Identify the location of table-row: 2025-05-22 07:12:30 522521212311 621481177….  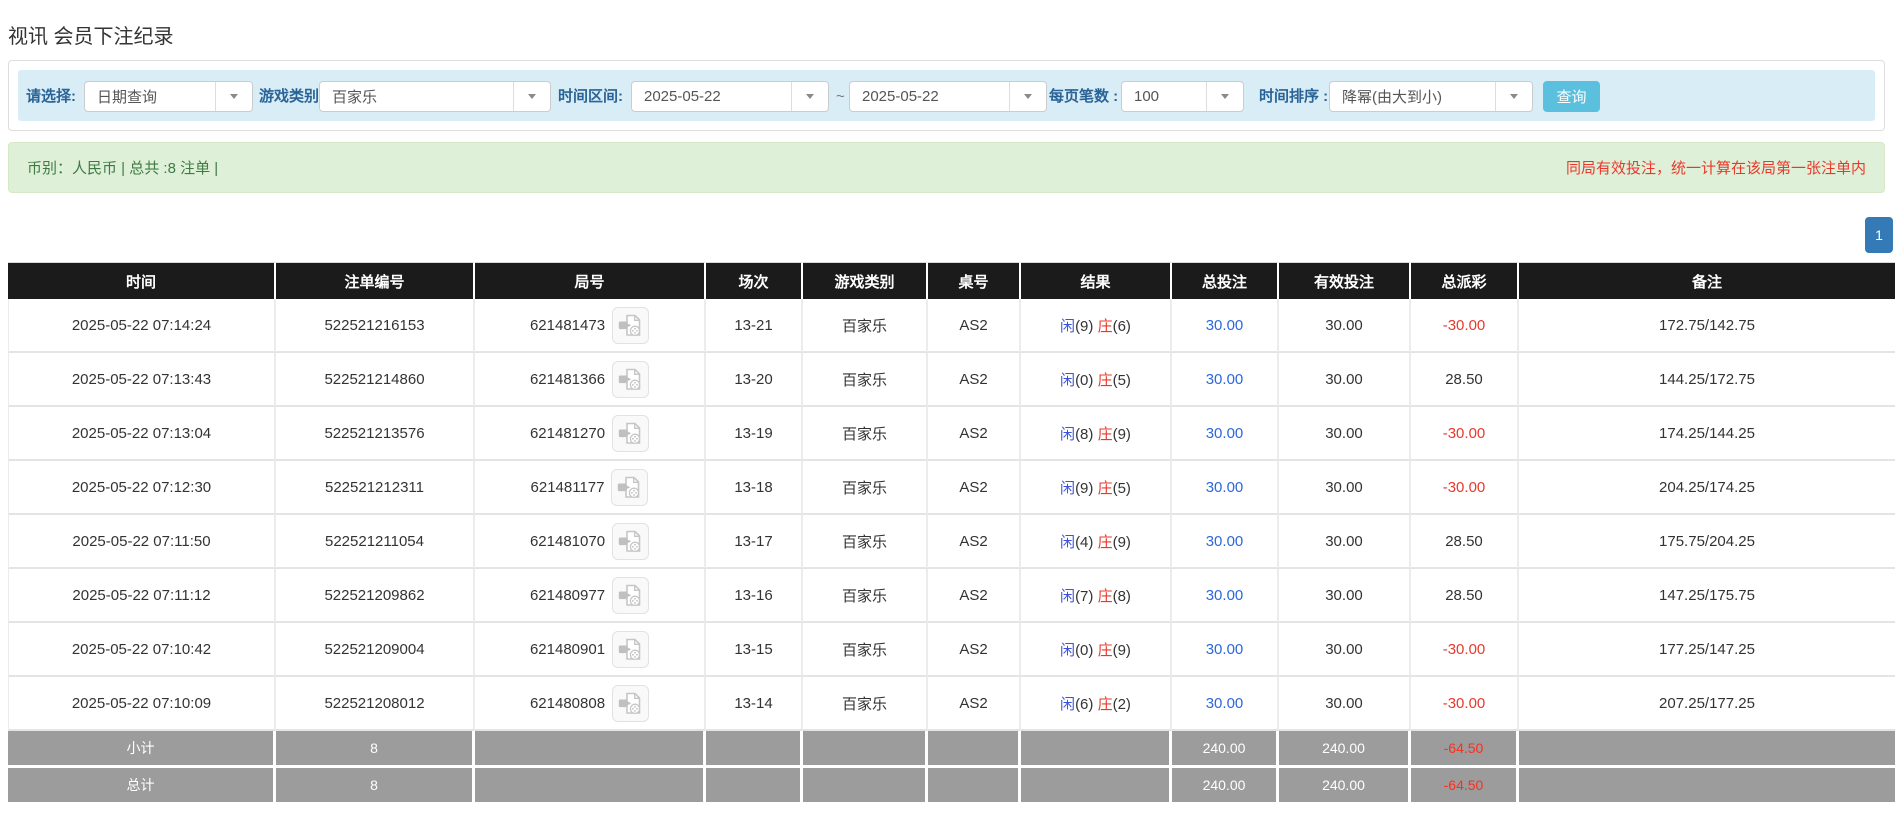
(951, 488).